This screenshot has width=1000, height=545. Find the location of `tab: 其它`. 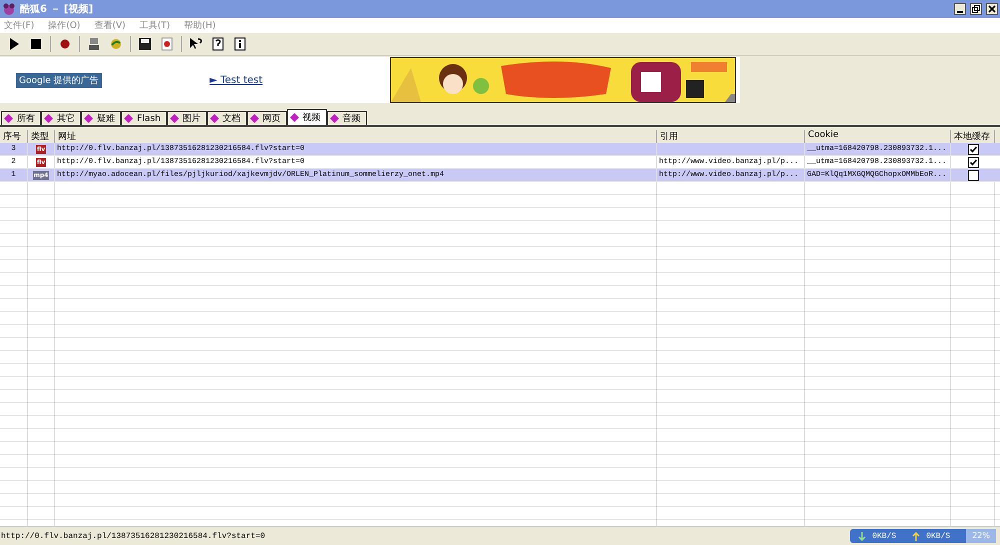

tab: 其它 is located at coordinates (61, 118).